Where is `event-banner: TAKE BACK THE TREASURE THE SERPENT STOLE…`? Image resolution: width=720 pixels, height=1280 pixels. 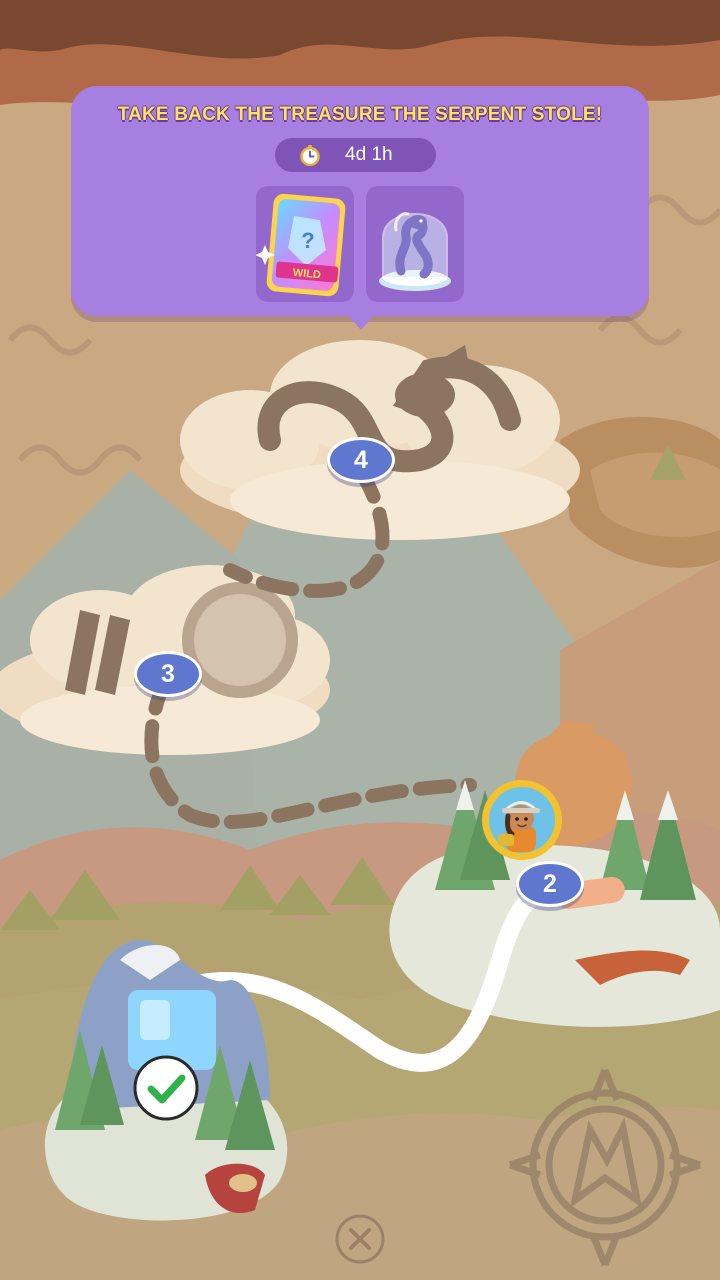
event-banner: TAKE BACK THE TREASURE THE SERPENT STOLE… is located at coordinates (360, 201).